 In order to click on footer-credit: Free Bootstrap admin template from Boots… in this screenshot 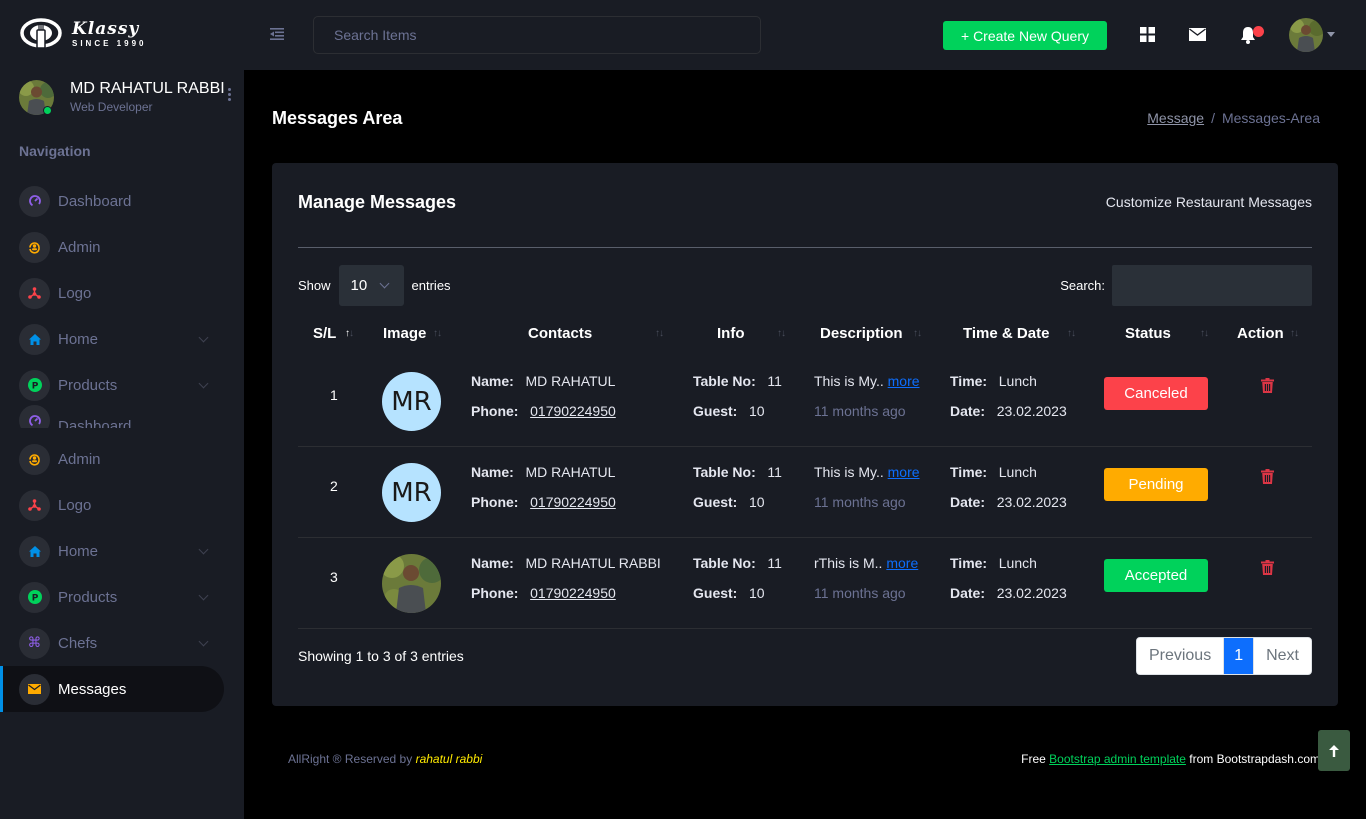, I will do `click(1170, 759)`.